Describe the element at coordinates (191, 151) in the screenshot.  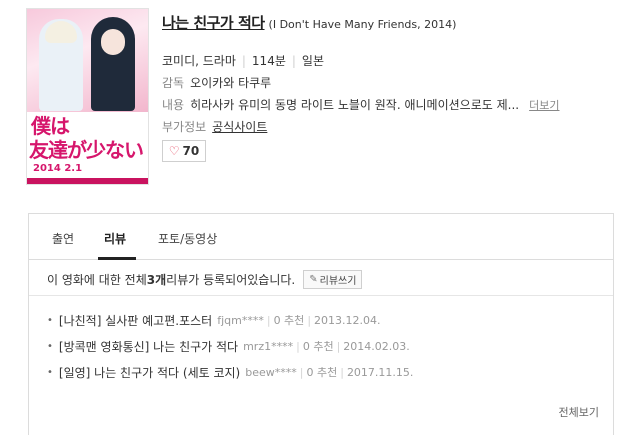
I see `like-count: 70` at that location.